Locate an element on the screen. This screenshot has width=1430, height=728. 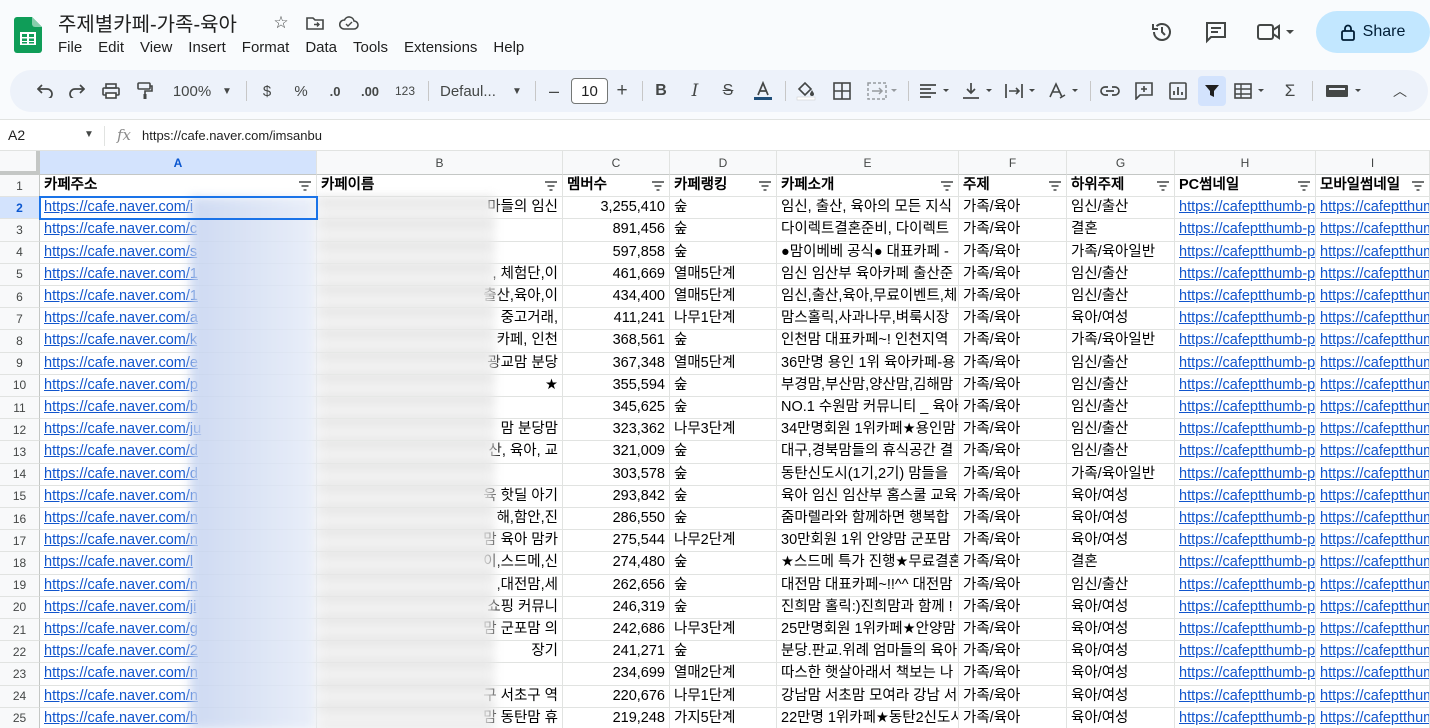
horizontal-align-icon is located at coordinates (935, 91).